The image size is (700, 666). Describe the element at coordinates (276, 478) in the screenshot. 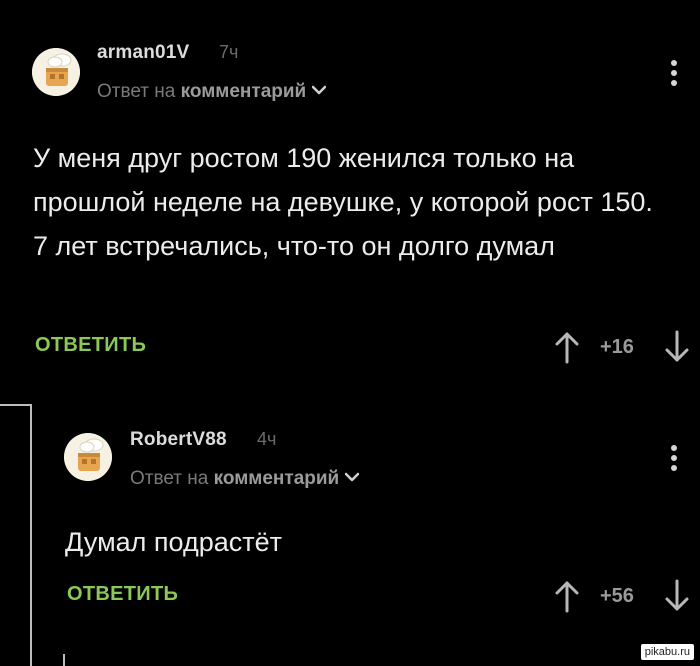

I see `reply-target: комментарий` at that location.